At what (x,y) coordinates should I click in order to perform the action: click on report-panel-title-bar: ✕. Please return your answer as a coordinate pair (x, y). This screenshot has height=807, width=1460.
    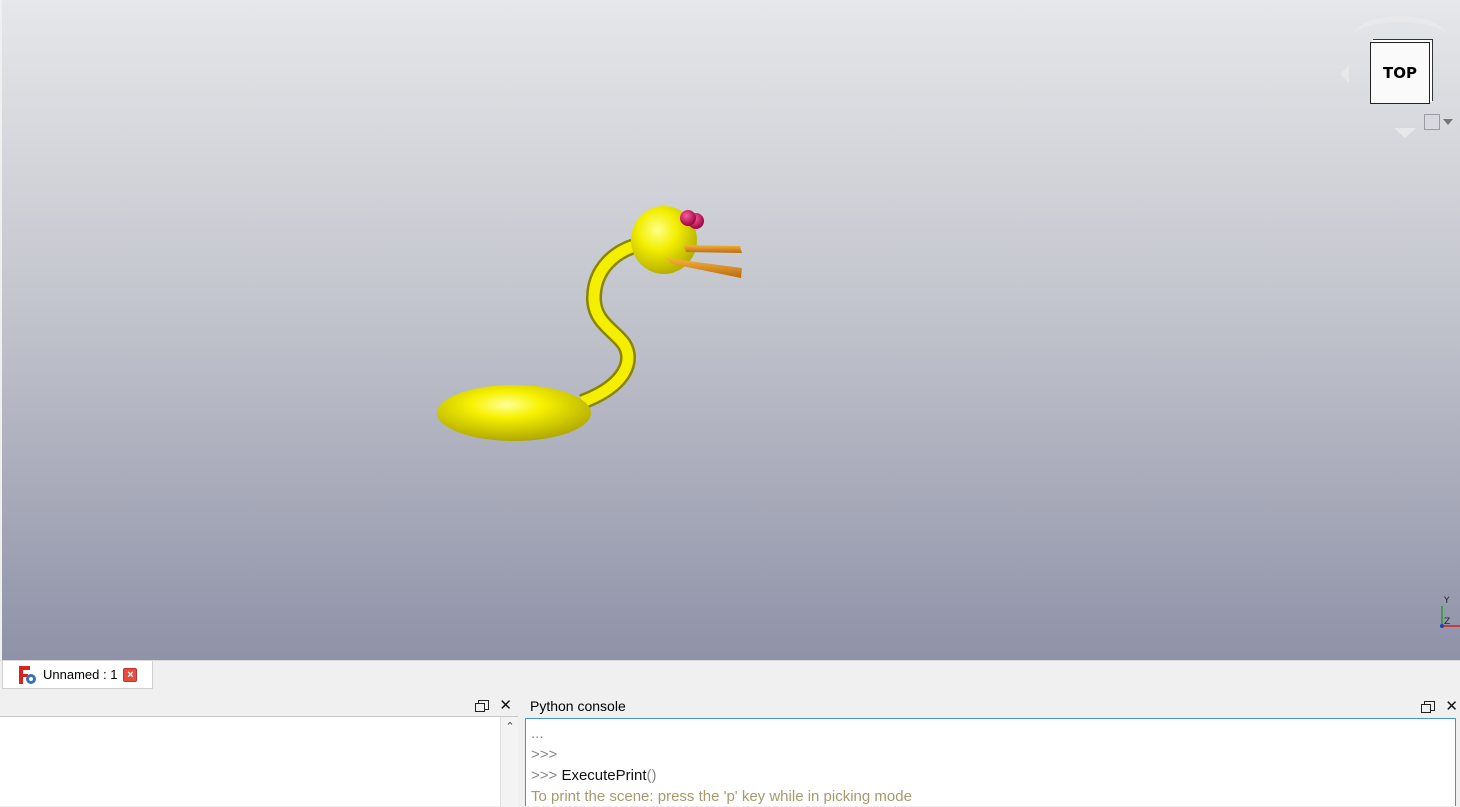
    Looking at the image, I should click on (259, 705).